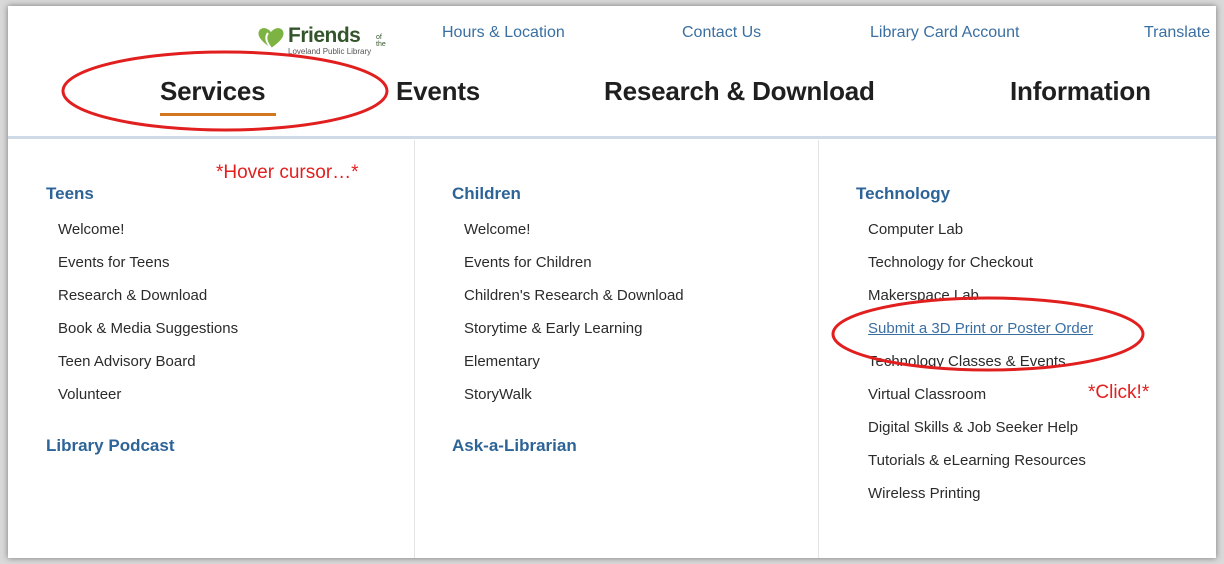 The width and height of the screenshot is (1224, 564). What do you see at coordinates (225, 91) in the screenshot?
I see `services-highlight-ellipse` at bounding box center [225, 91].